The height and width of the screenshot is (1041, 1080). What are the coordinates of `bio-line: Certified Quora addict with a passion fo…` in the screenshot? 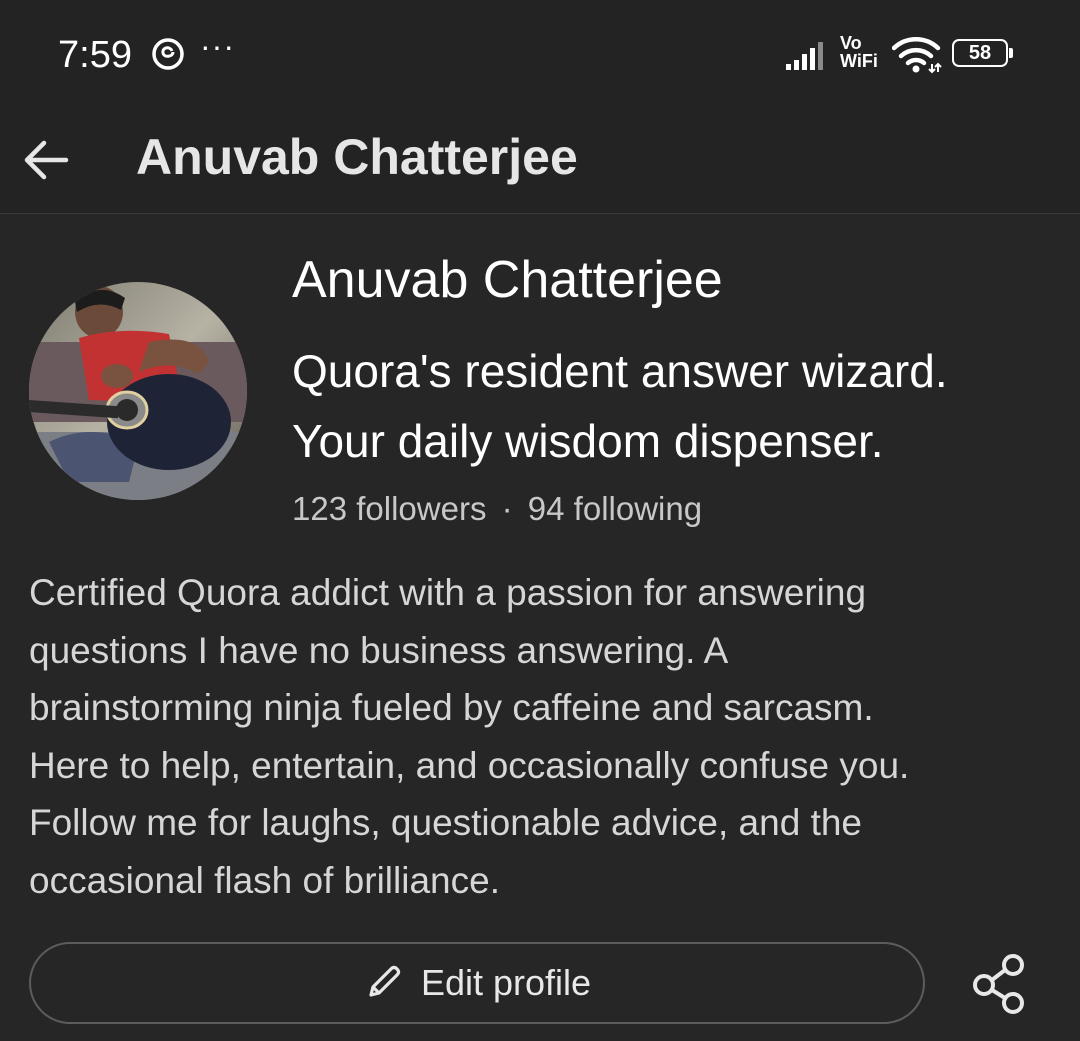 It's located at (448, 592).